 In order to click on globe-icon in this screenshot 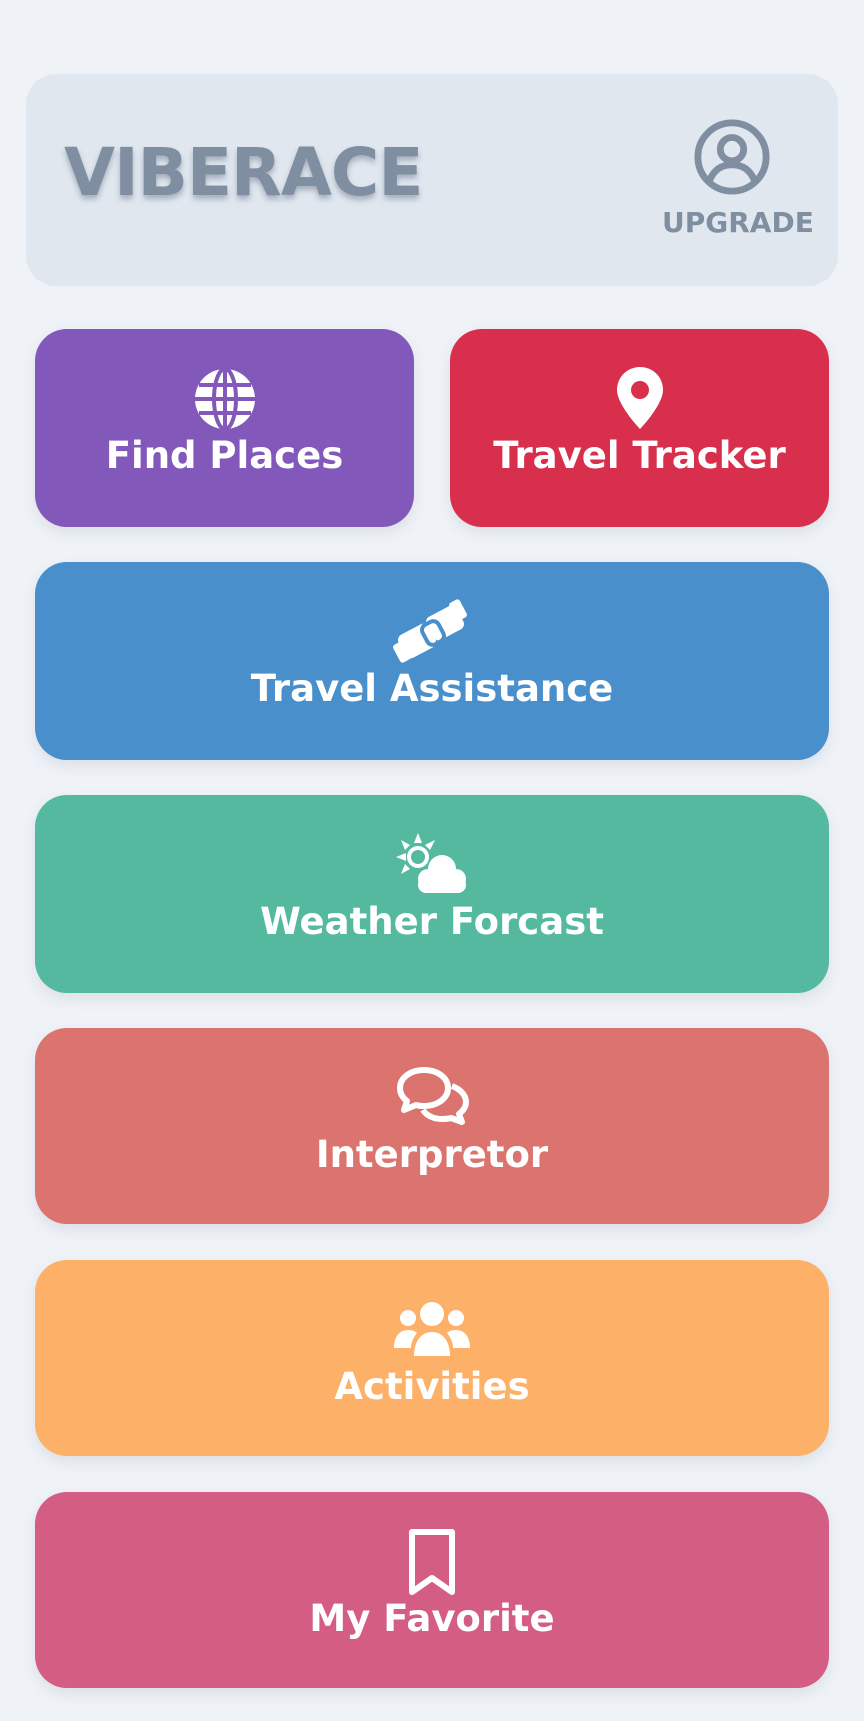, I will do `click(224, 399)`.